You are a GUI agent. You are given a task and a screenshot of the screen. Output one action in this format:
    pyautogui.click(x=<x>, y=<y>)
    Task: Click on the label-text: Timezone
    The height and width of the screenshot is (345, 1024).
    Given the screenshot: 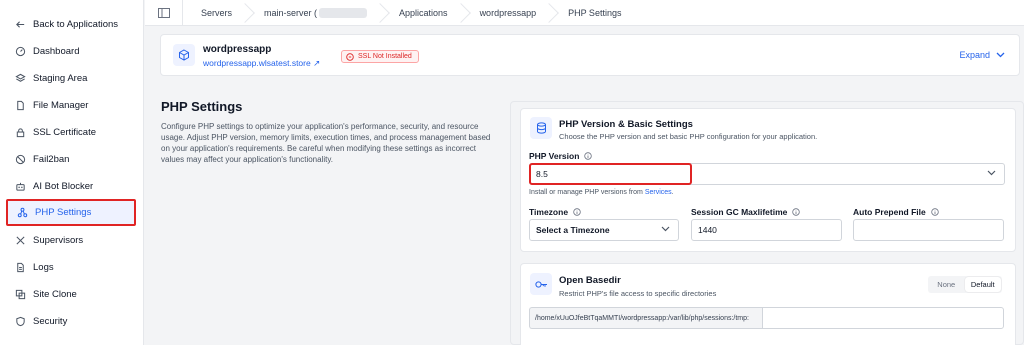 What is the action you would take?
    pyautogui.click(x=549, y=212)
    